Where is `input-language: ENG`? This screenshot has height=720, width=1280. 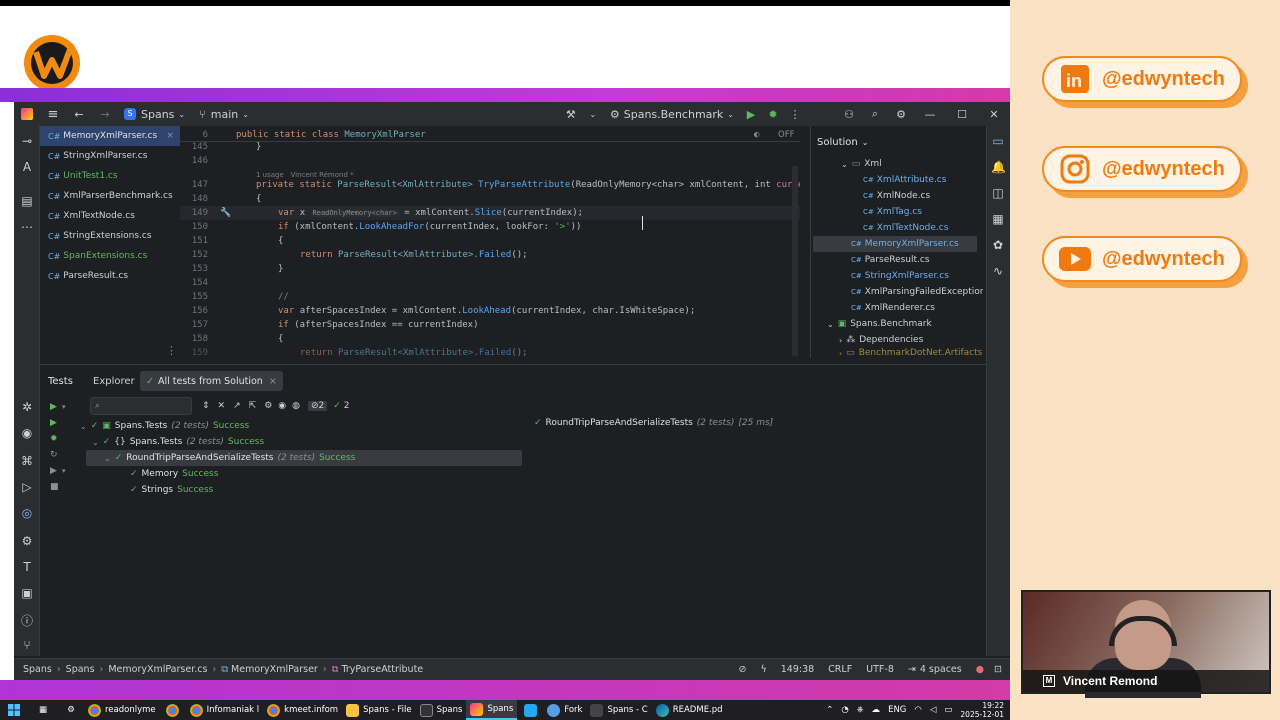 input-language: ENG is located at coordinates (897, 710).